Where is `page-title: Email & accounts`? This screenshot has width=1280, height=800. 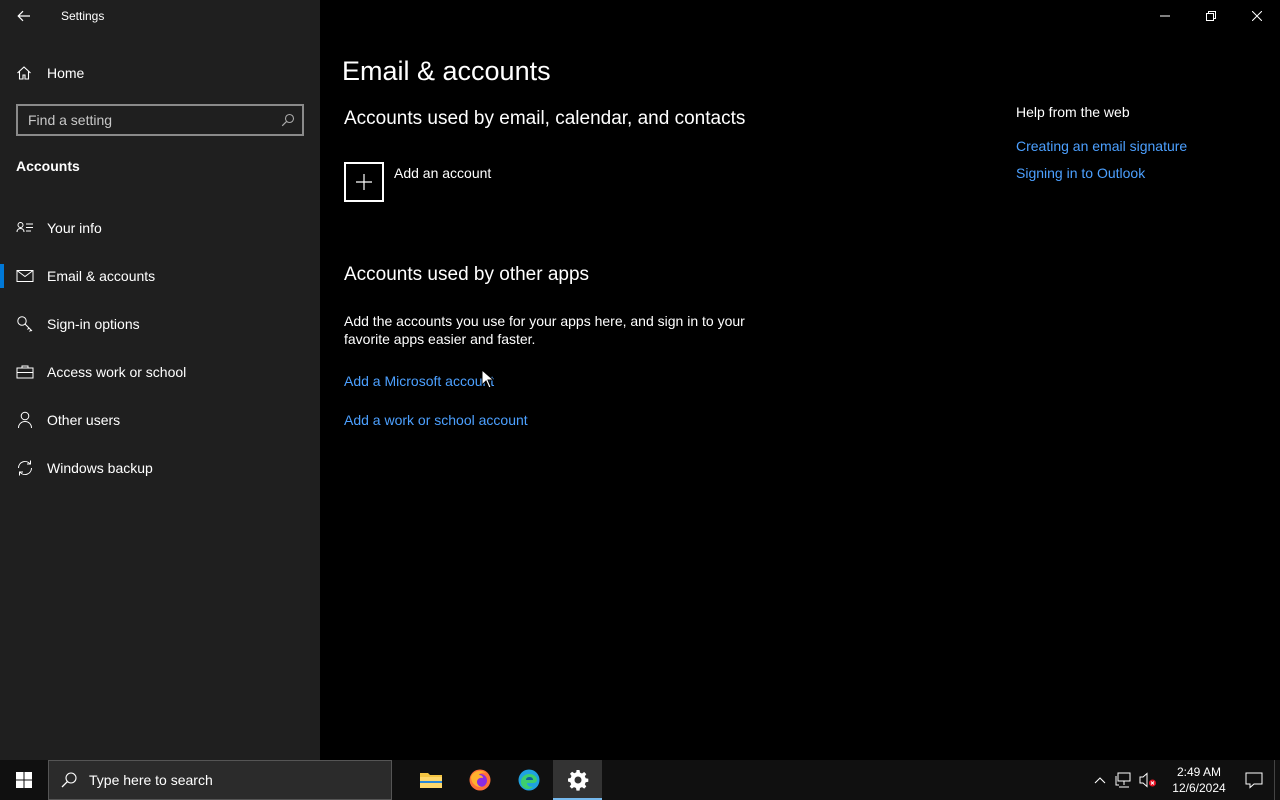
page-title: Email & accounts is located at coordinates (446, 71).